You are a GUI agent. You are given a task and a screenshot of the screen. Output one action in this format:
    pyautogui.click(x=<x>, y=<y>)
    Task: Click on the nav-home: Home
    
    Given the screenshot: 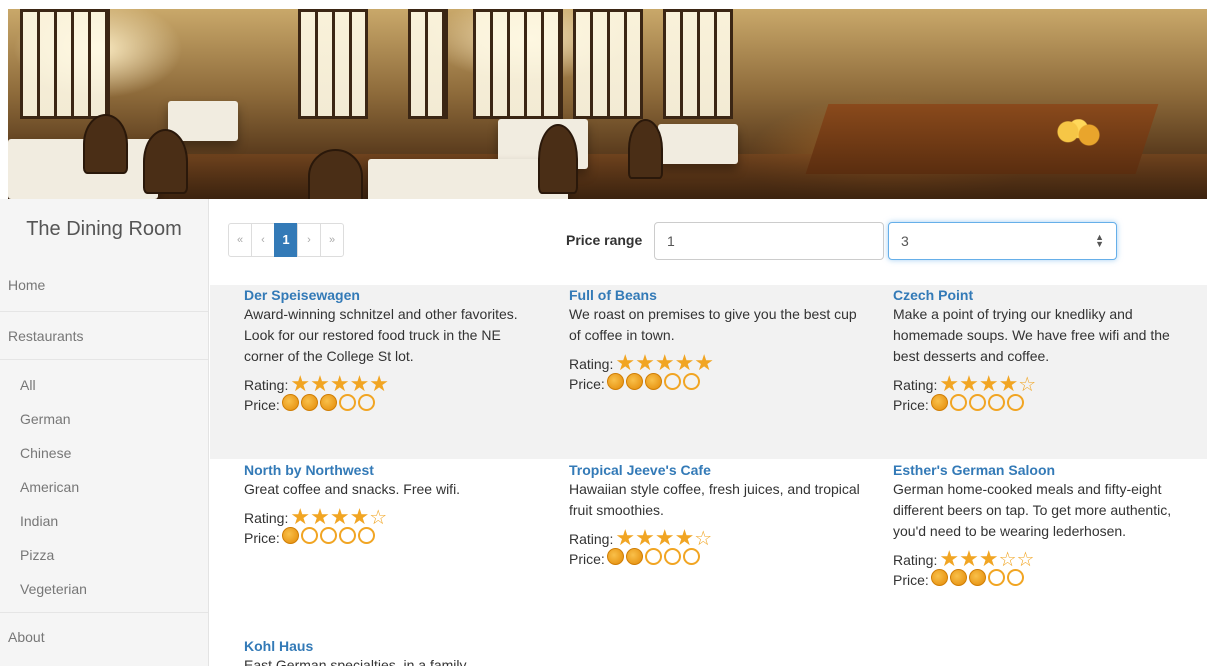 What is the action you would take?
    pyautogui.click(x=104, y=286)
    